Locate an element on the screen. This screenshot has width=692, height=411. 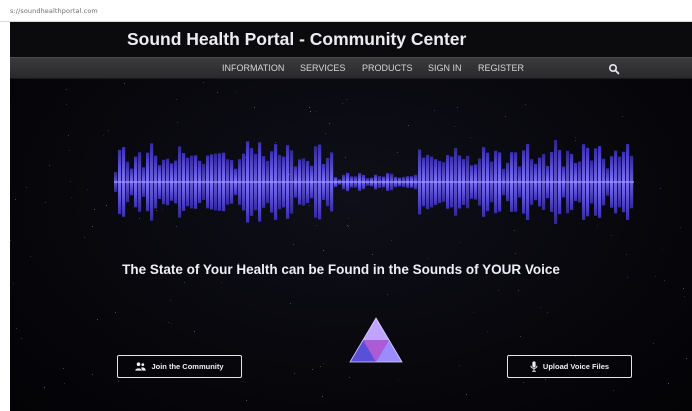
nav-register: REGISTER is located at coordinates (501, 68).